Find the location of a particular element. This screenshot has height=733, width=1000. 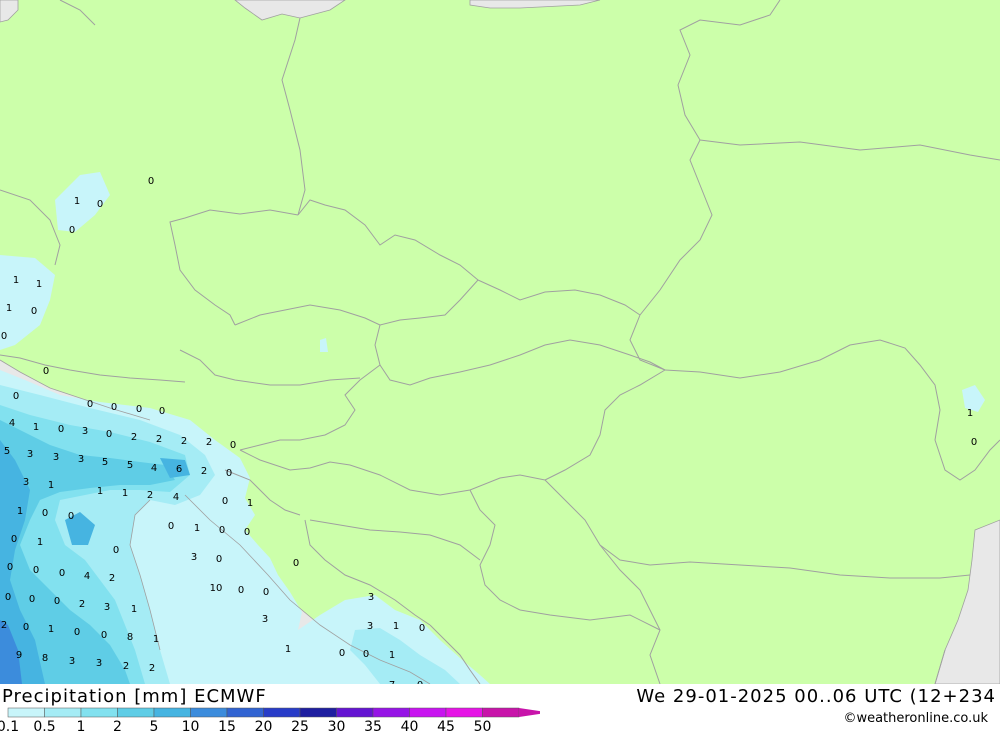

legend-label: 30 is located at coordinates (337, 726).